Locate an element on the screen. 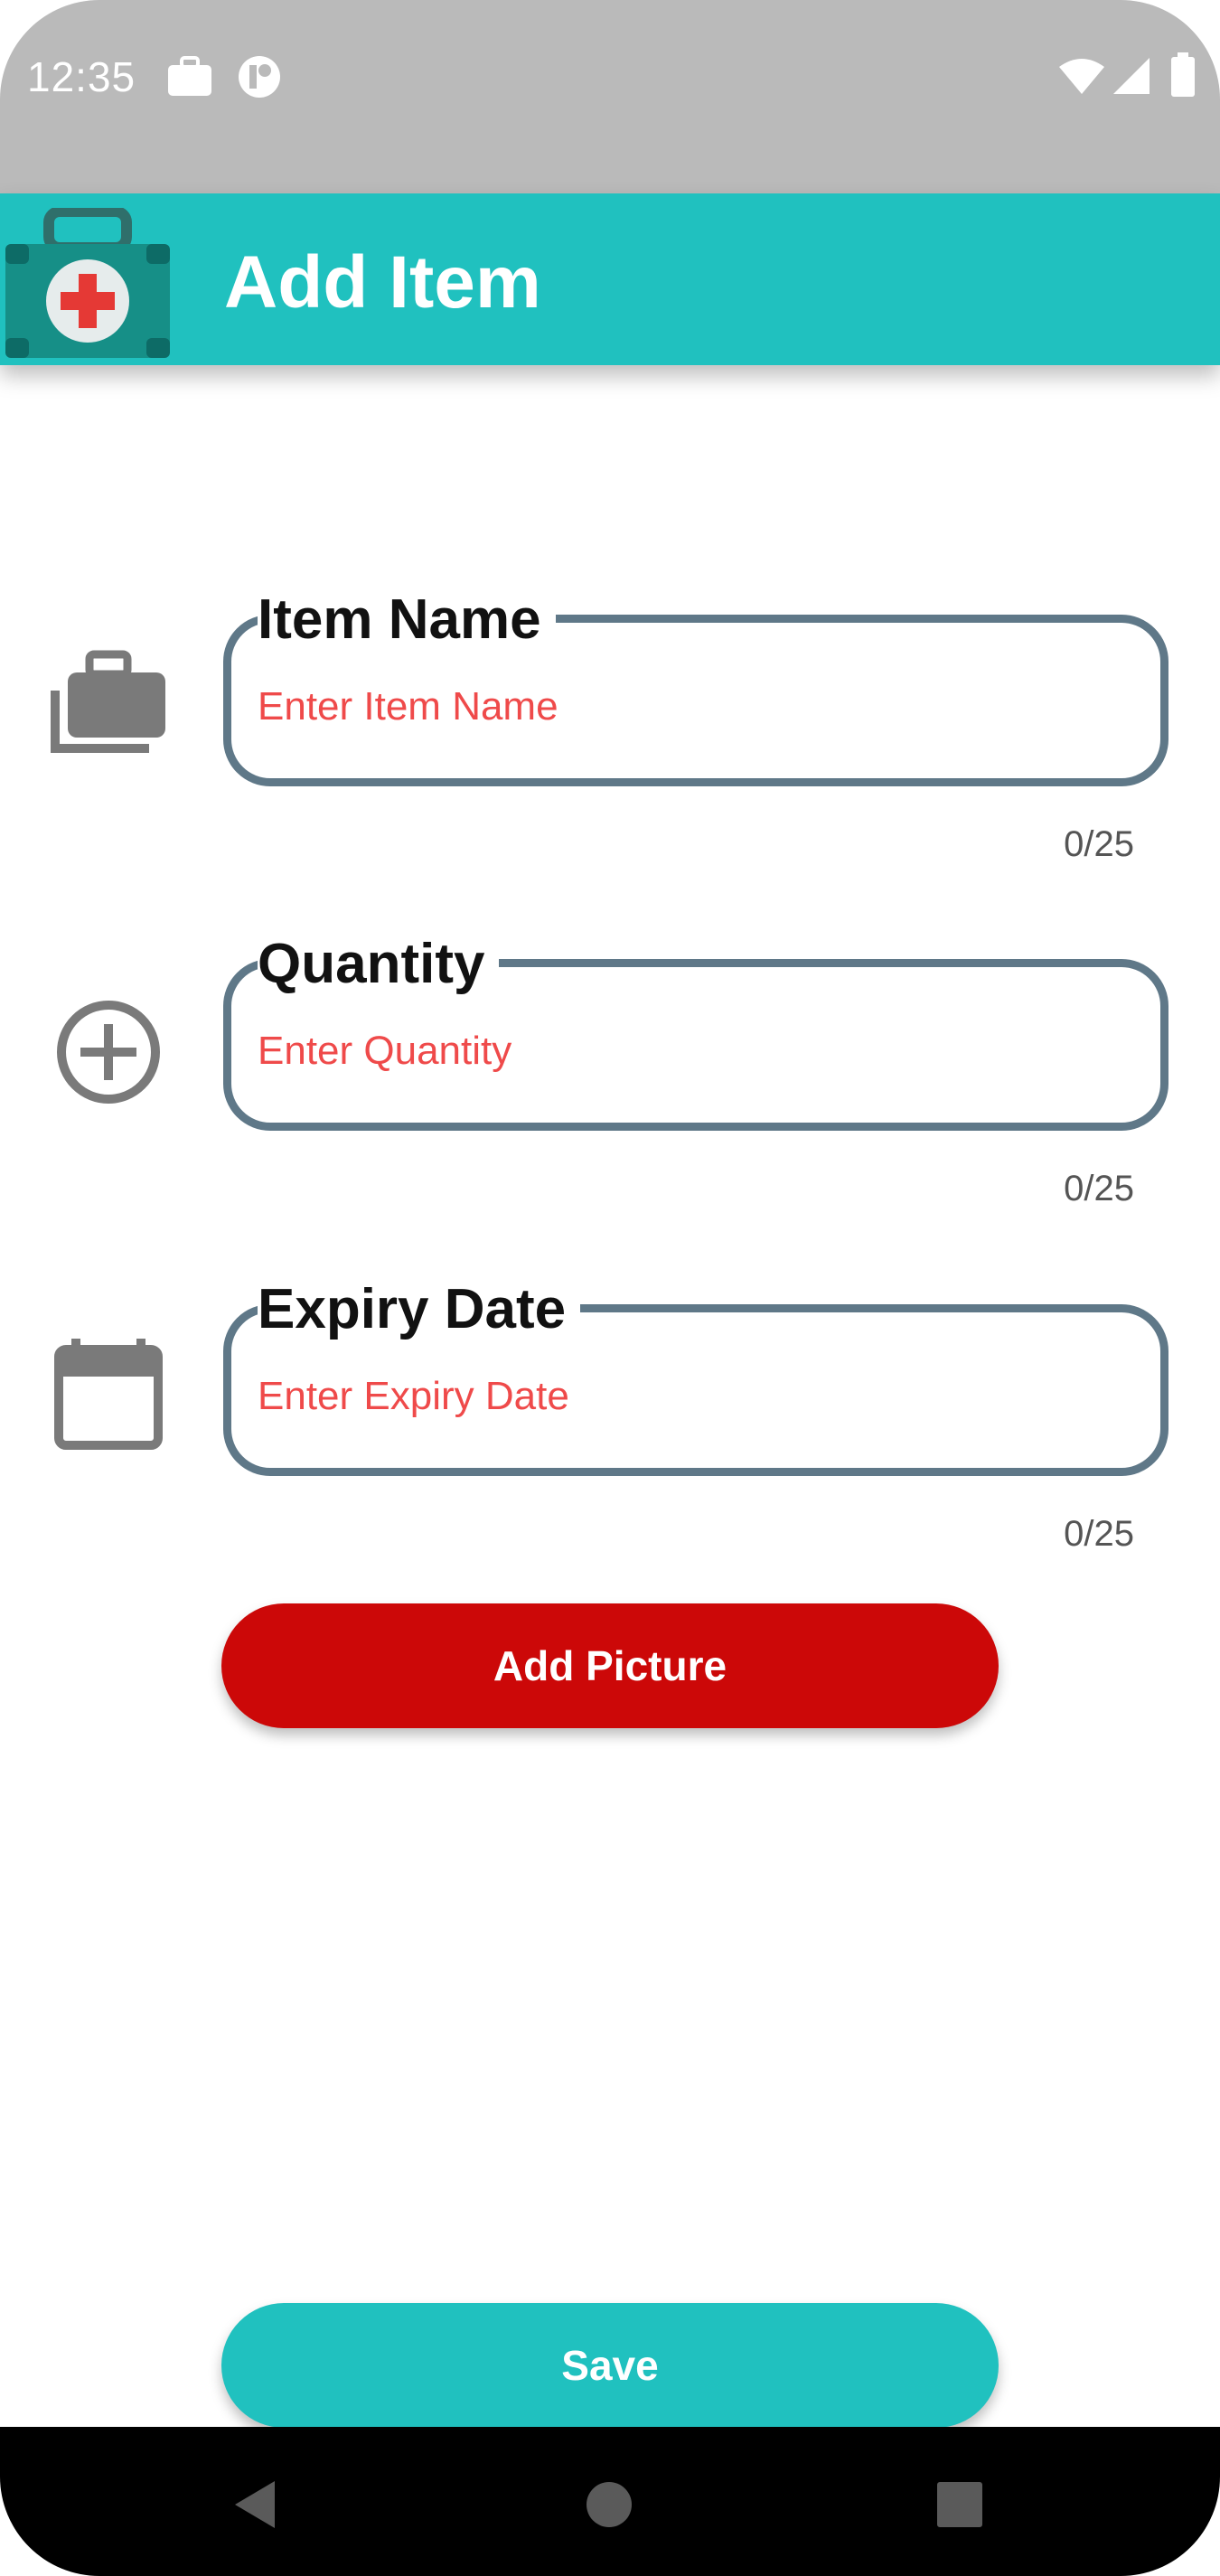  battery-icon is located at coordinates (1183, 74).